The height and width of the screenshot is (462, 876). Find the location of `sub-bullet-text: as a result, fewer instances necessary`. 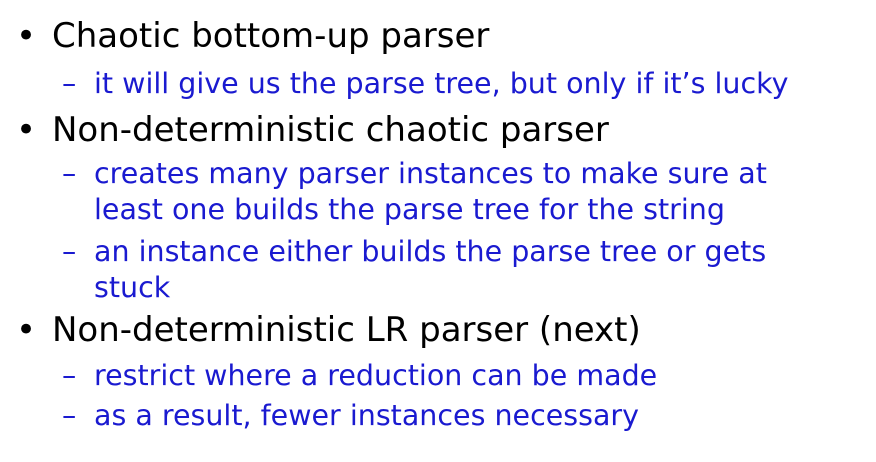

sub-bullet-text: as a result, fewer instances necessary is located at coordinates (367, 415).